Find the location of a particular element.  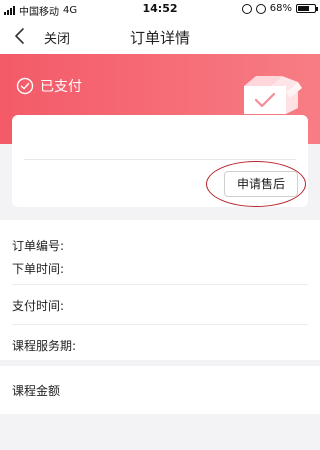

order-number-label: 订单编号: is located at coordinates (38, 246).